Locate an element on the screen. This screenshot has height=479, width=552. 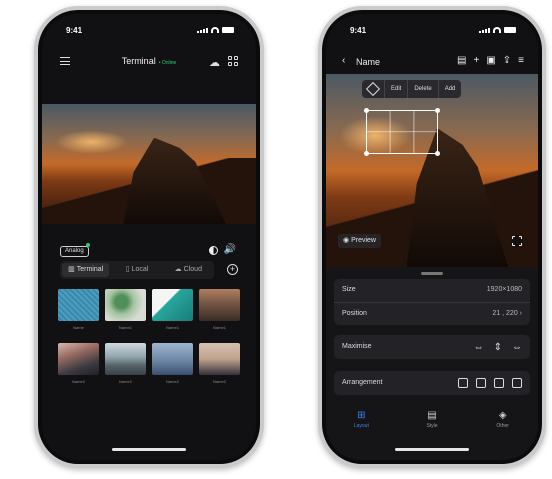
thumbnail-caption: Name is located at coordinates (78, 327).